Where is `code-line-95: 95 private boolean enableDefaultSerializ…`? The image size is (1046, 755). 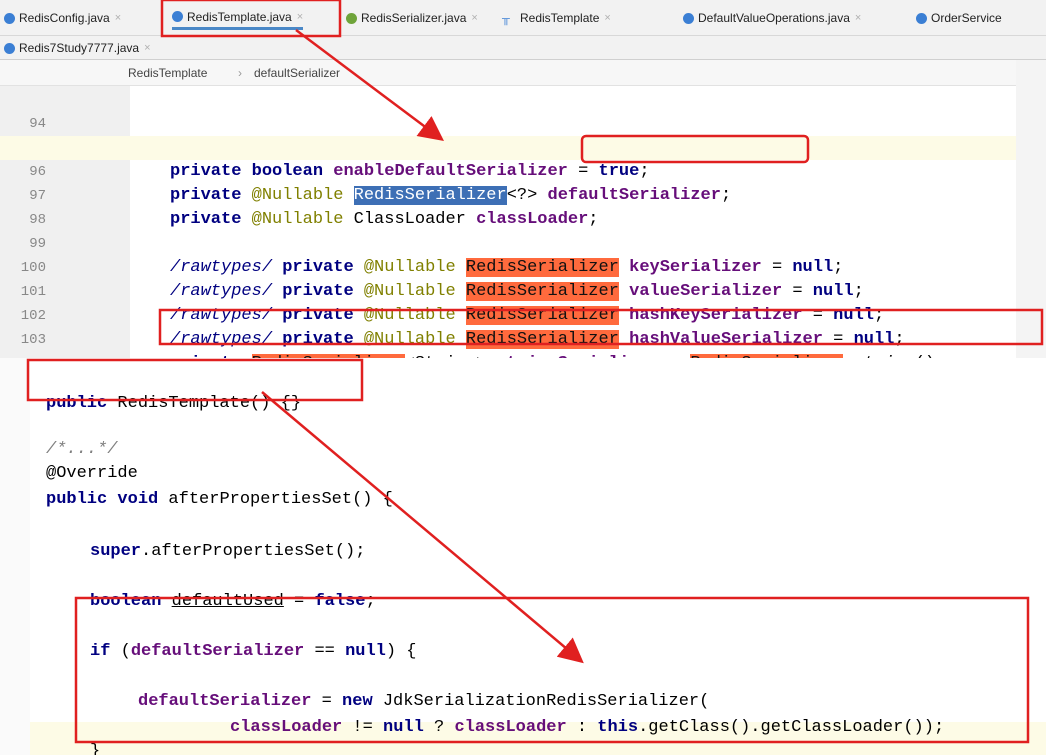
code-line-95: 95 private boolean enableDefaultSerializ… is located at coordinates (508, 146).